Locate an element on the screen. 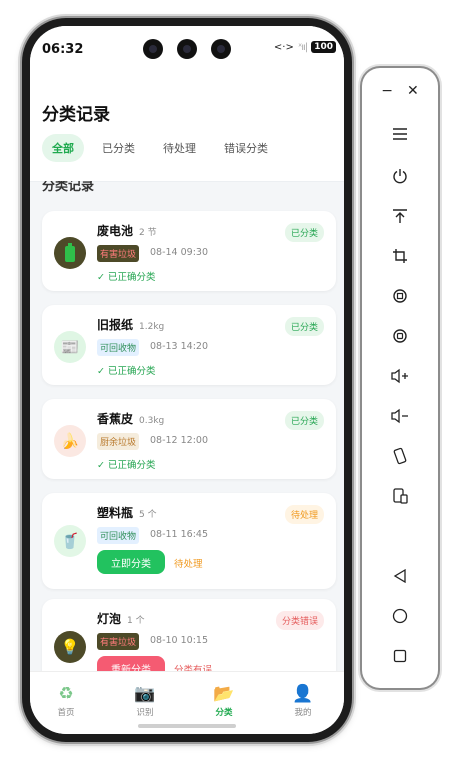 The width and height of the screenshot is (471, 768). crop-icon is located at coordinates (400, 256).